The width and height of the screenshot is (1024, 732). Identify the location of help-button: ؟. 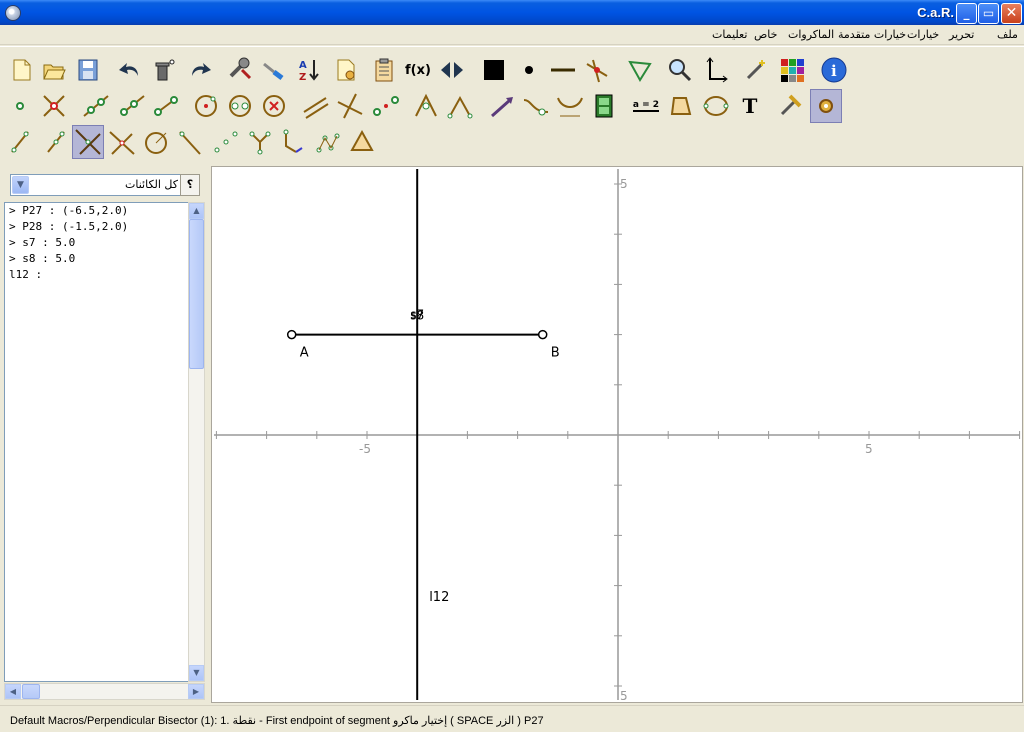
(190, 185).